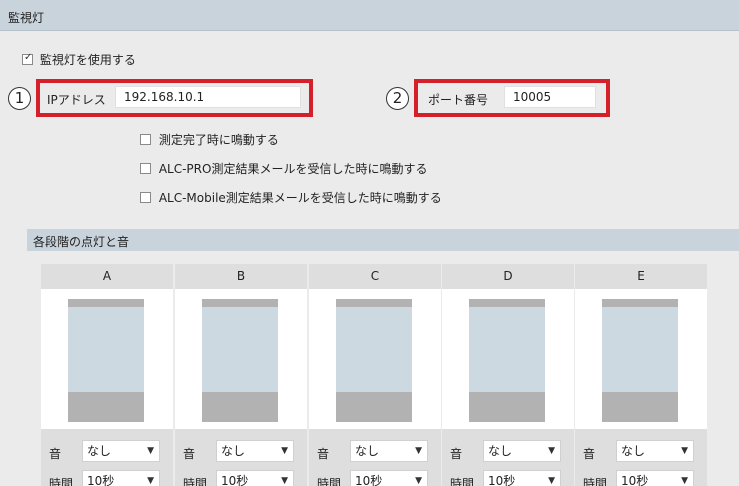 The width and height of the screenshot is (739, 486). I want to click on option-alc-mobile-mail: ALC-Mobile測定結果メールを受信した時に鳴動する, so click(291, 197).